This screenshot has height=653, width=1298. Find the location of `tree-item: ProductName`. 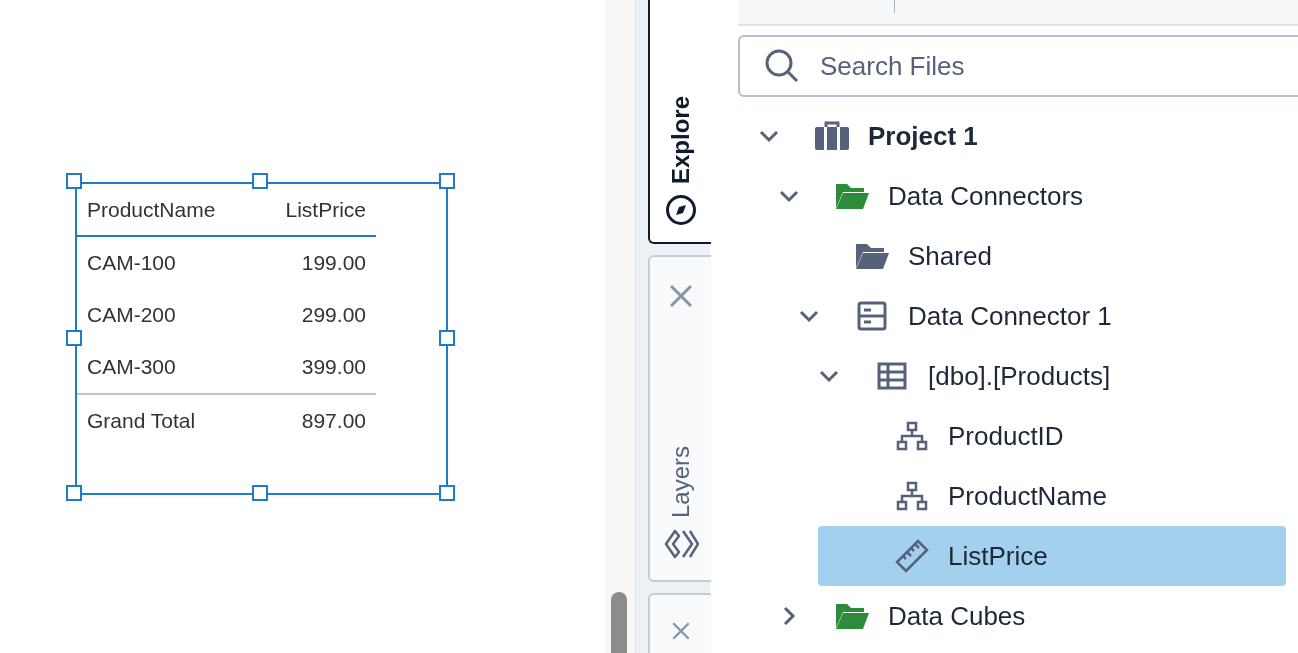

tree-item: ProductName is located at coordinates (1052, 496).